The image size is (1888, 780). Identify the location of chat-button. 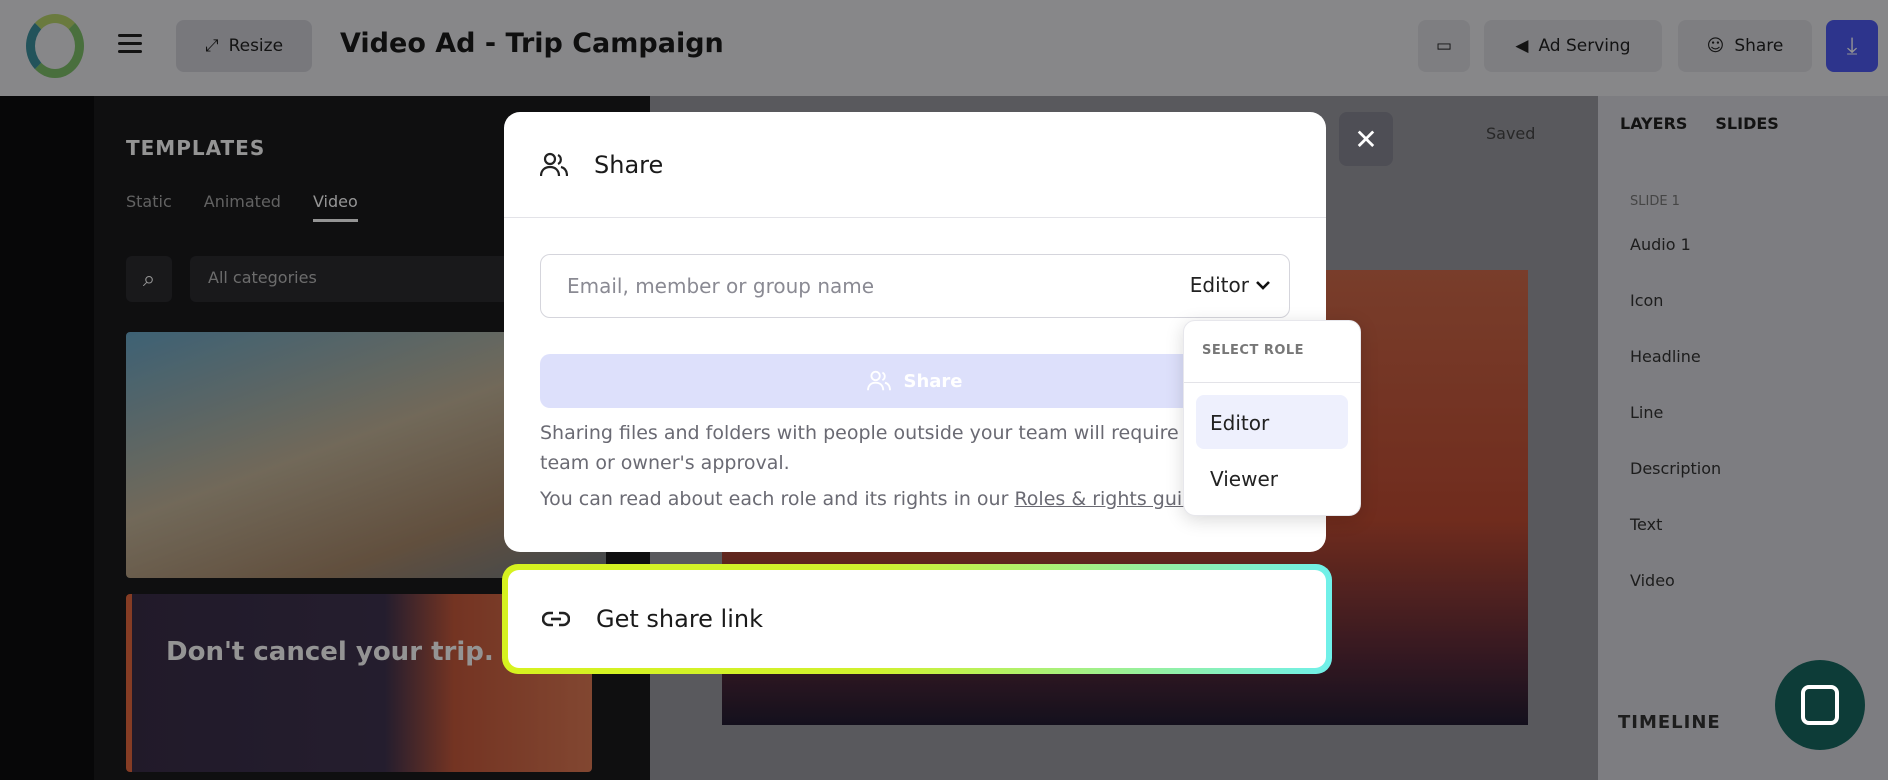
(1820, 705).